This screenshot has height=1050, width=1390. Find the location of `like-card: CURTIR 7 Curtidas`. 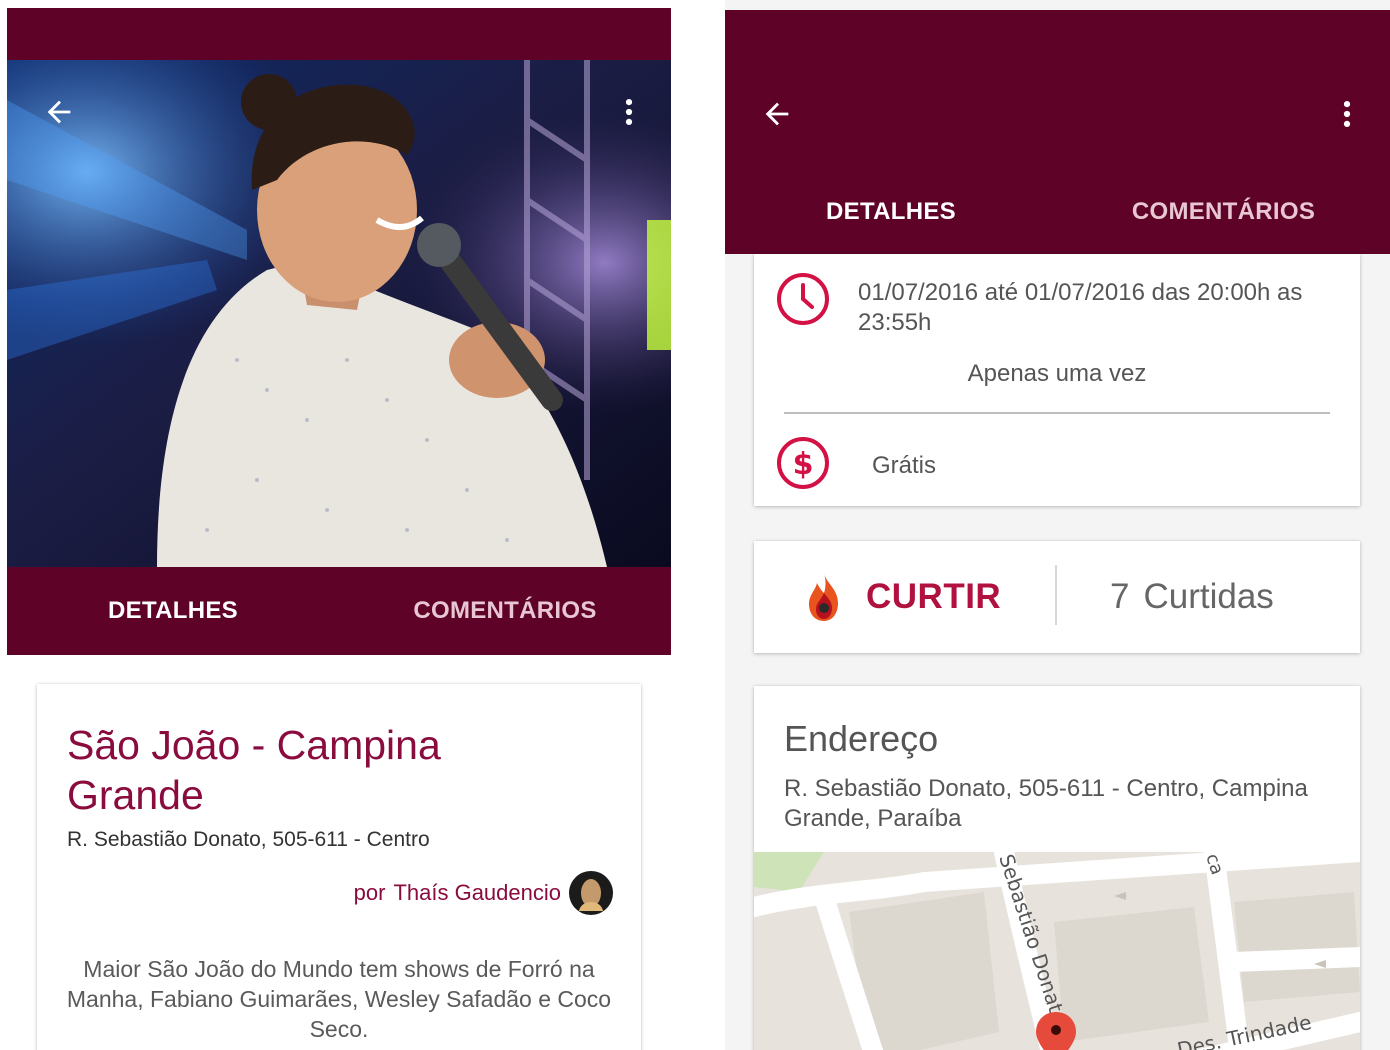

like-card: CURTIR 7 Curtidas is located at coordinates (1057, 597).